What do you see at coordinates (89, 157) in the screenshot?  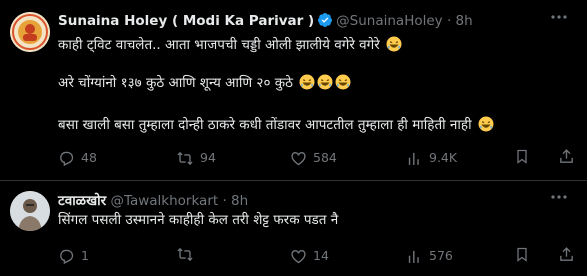 I see `reply-count: 48` at bounding box center [89, 157].